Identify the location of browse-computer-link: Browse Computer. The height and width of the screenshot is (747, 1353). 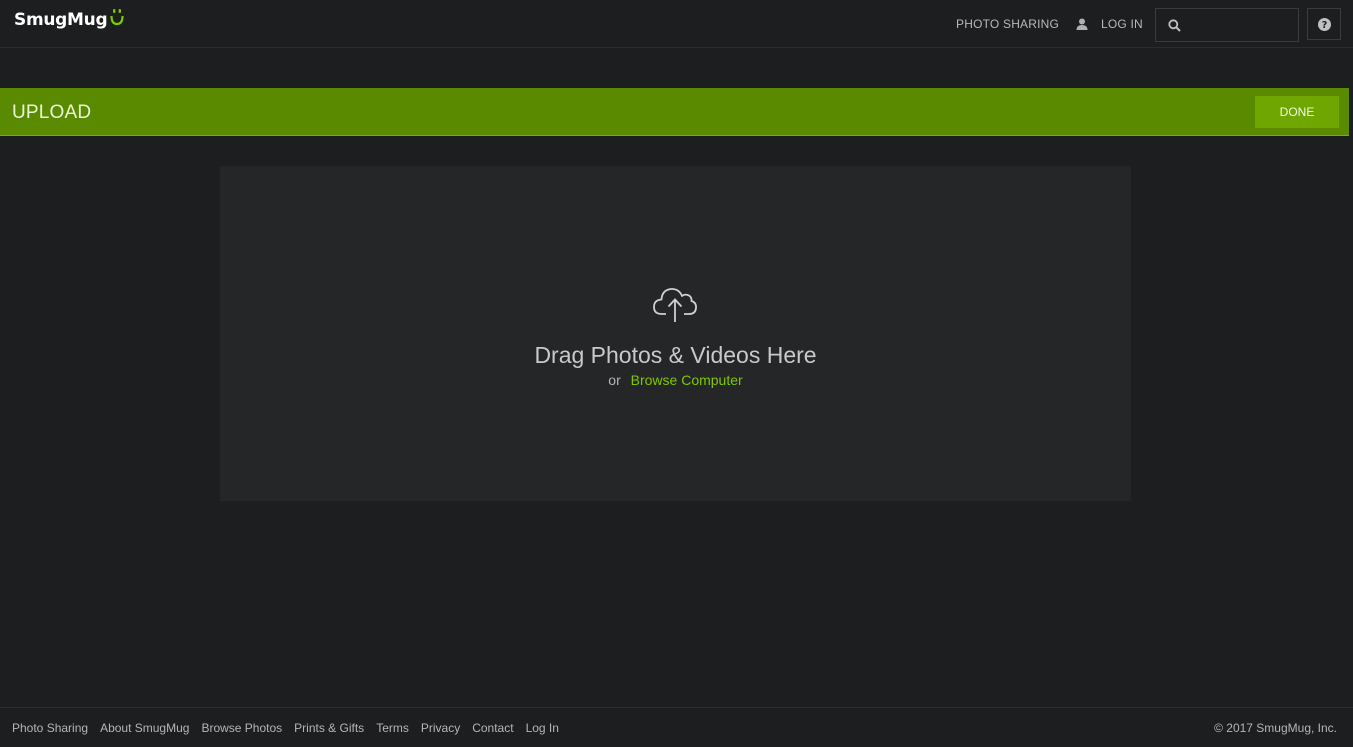
(687, 380).